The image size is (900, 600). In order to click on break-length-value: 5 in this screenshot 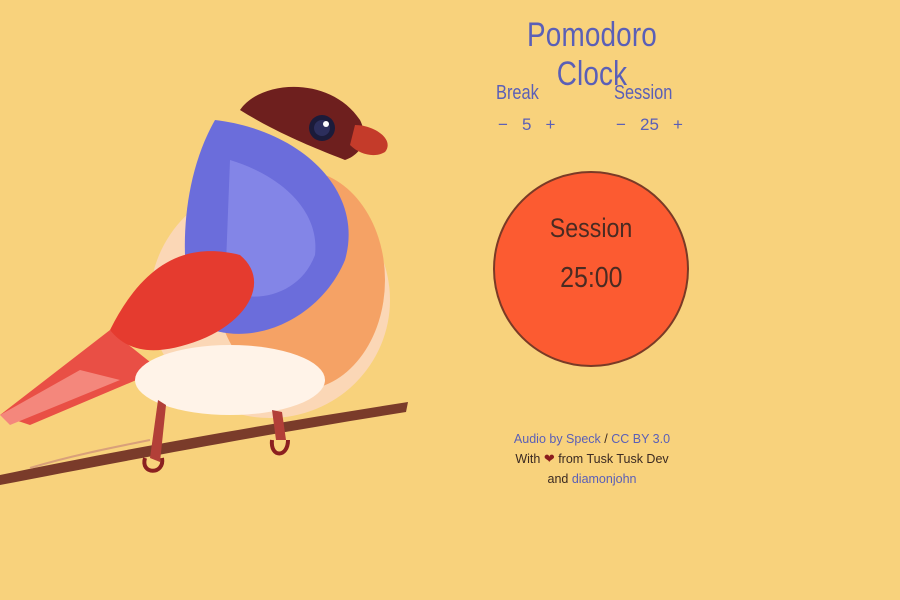, I will do `click(527, 124)`.